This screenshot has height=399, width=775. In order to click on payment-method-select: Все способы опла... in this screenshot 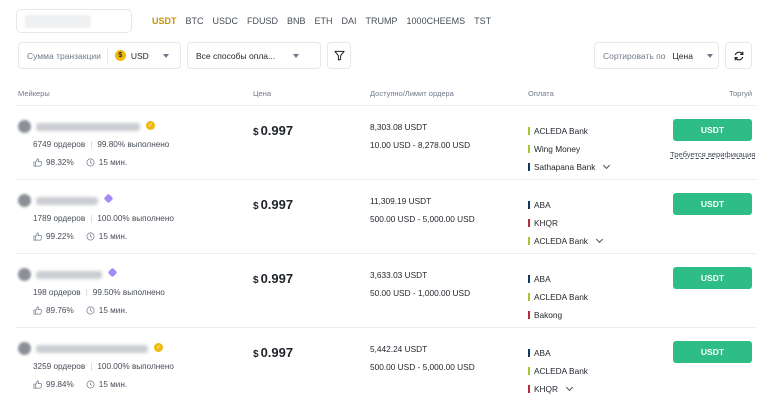, I will do `click(254, 55)`.